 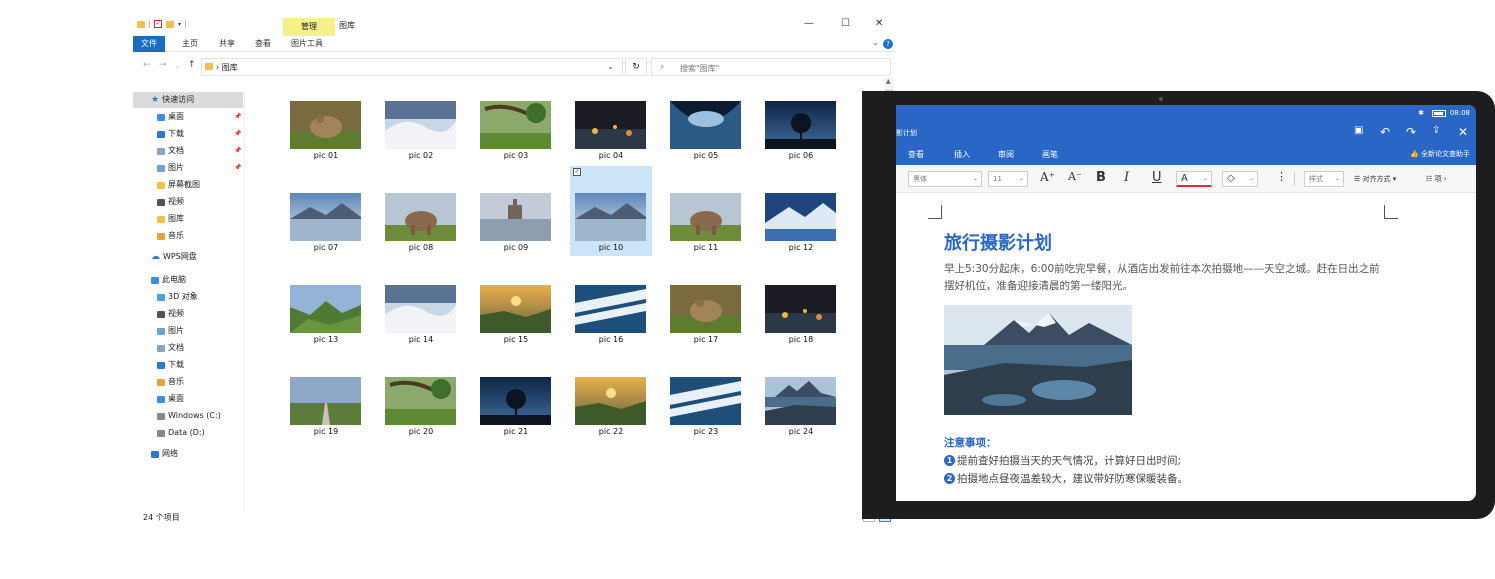 What do you see at coordinates (181, 433) in the screenshot?
I see `nav-item: Data (D:)` at bounding box center [181, 433].